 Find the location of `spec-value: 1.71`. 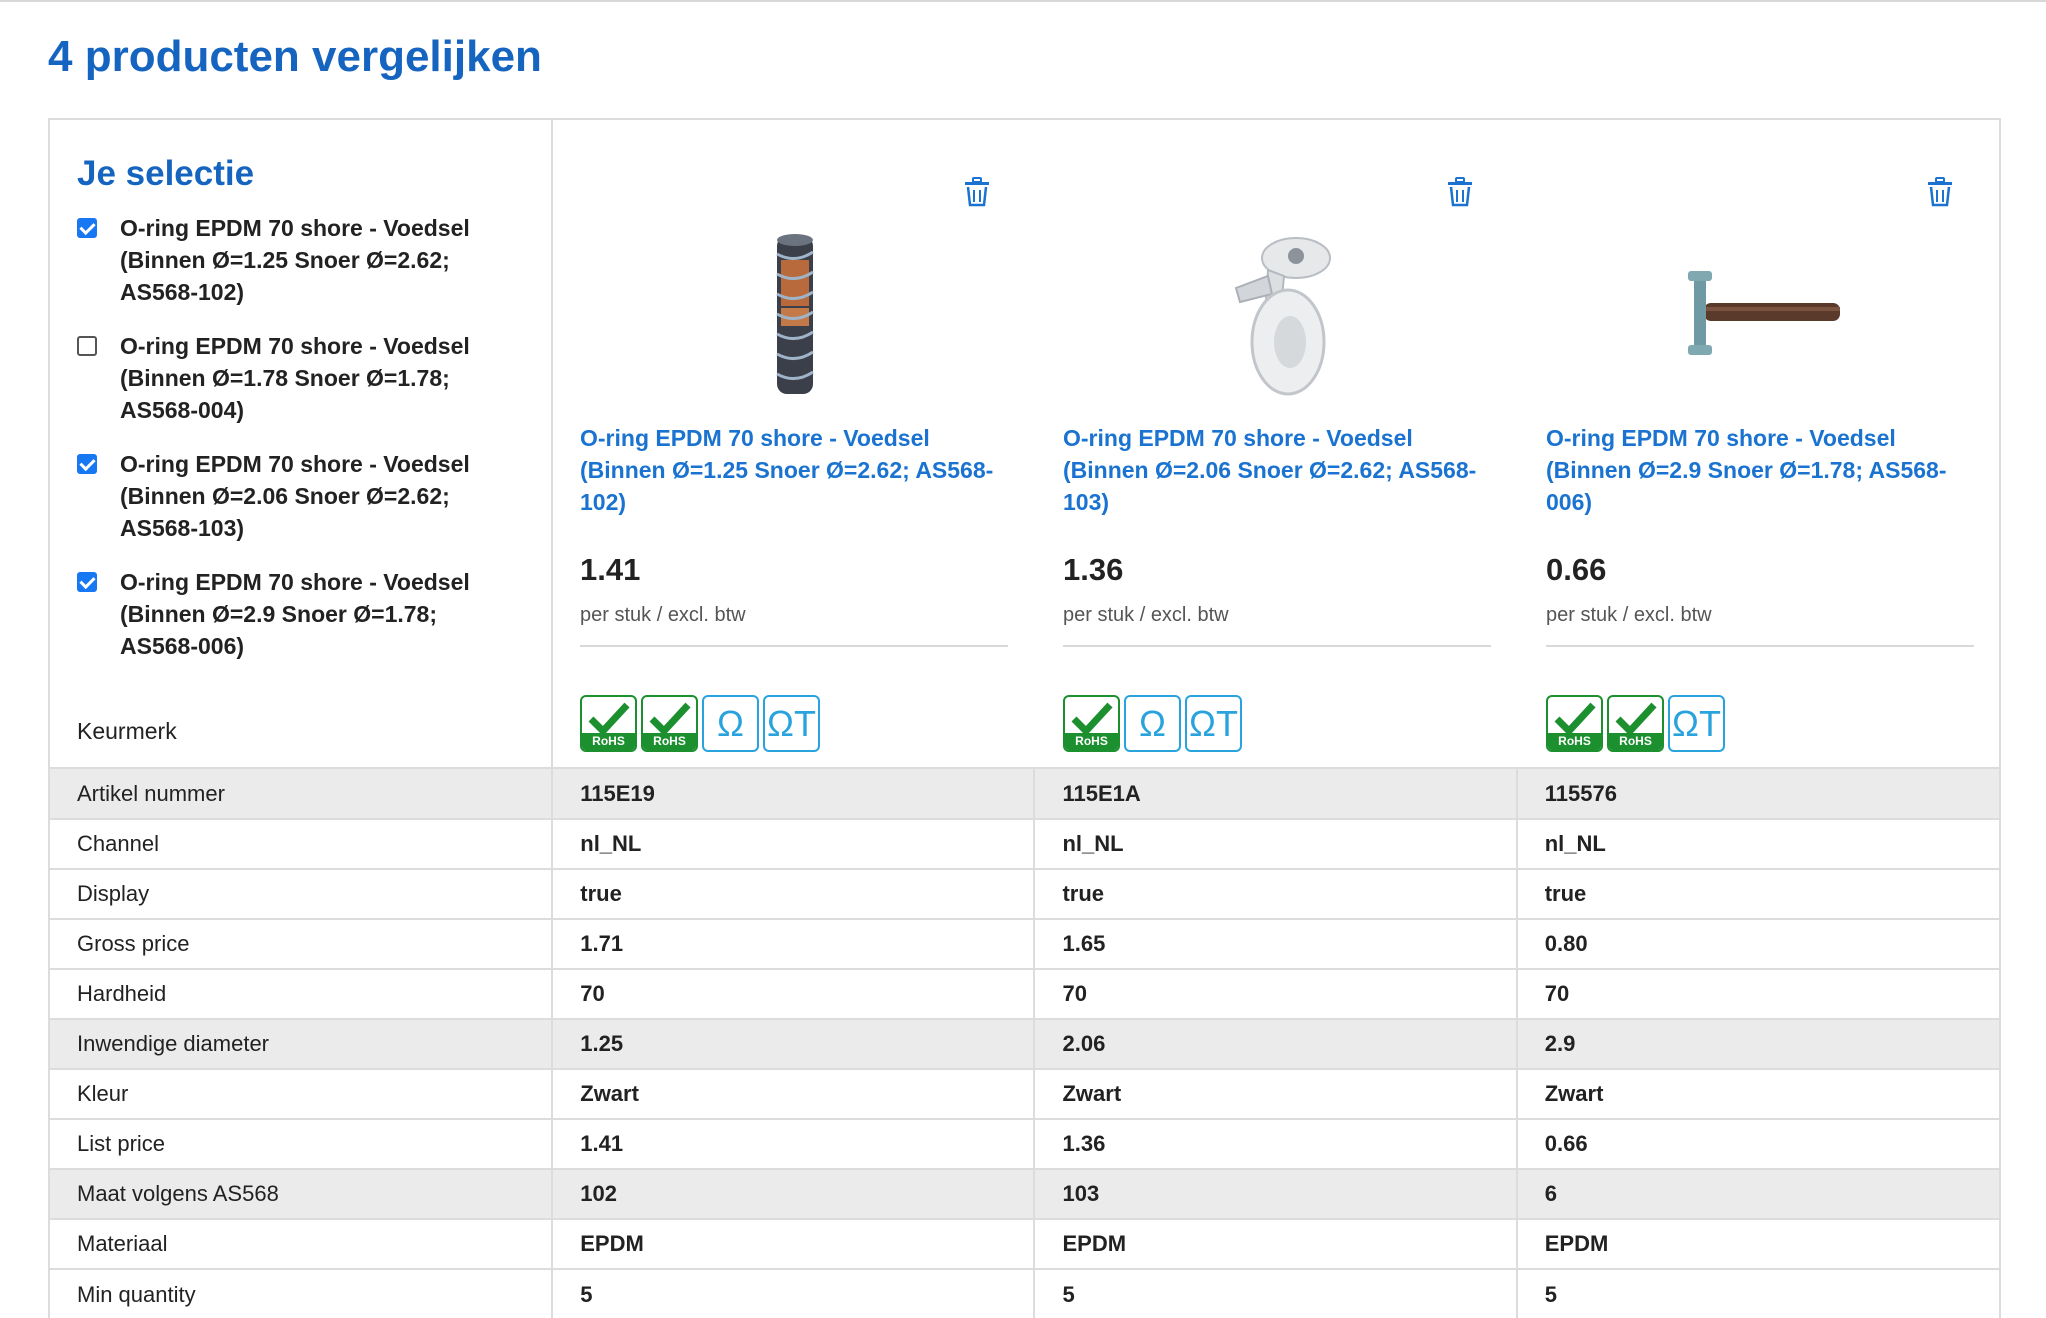

spec-value: 1.71 is located at coordinates (794, 943).